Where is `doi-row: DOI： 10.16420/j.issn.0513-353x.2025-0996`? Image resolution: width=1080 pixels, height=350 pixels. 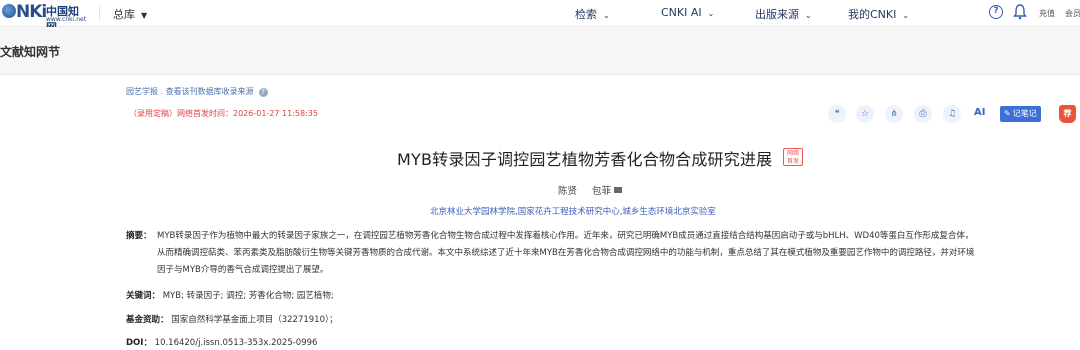 doi-row: DOI： 10.16420/j.issn.0513-353x.2025-0996 is located at coordinates (221, 342).